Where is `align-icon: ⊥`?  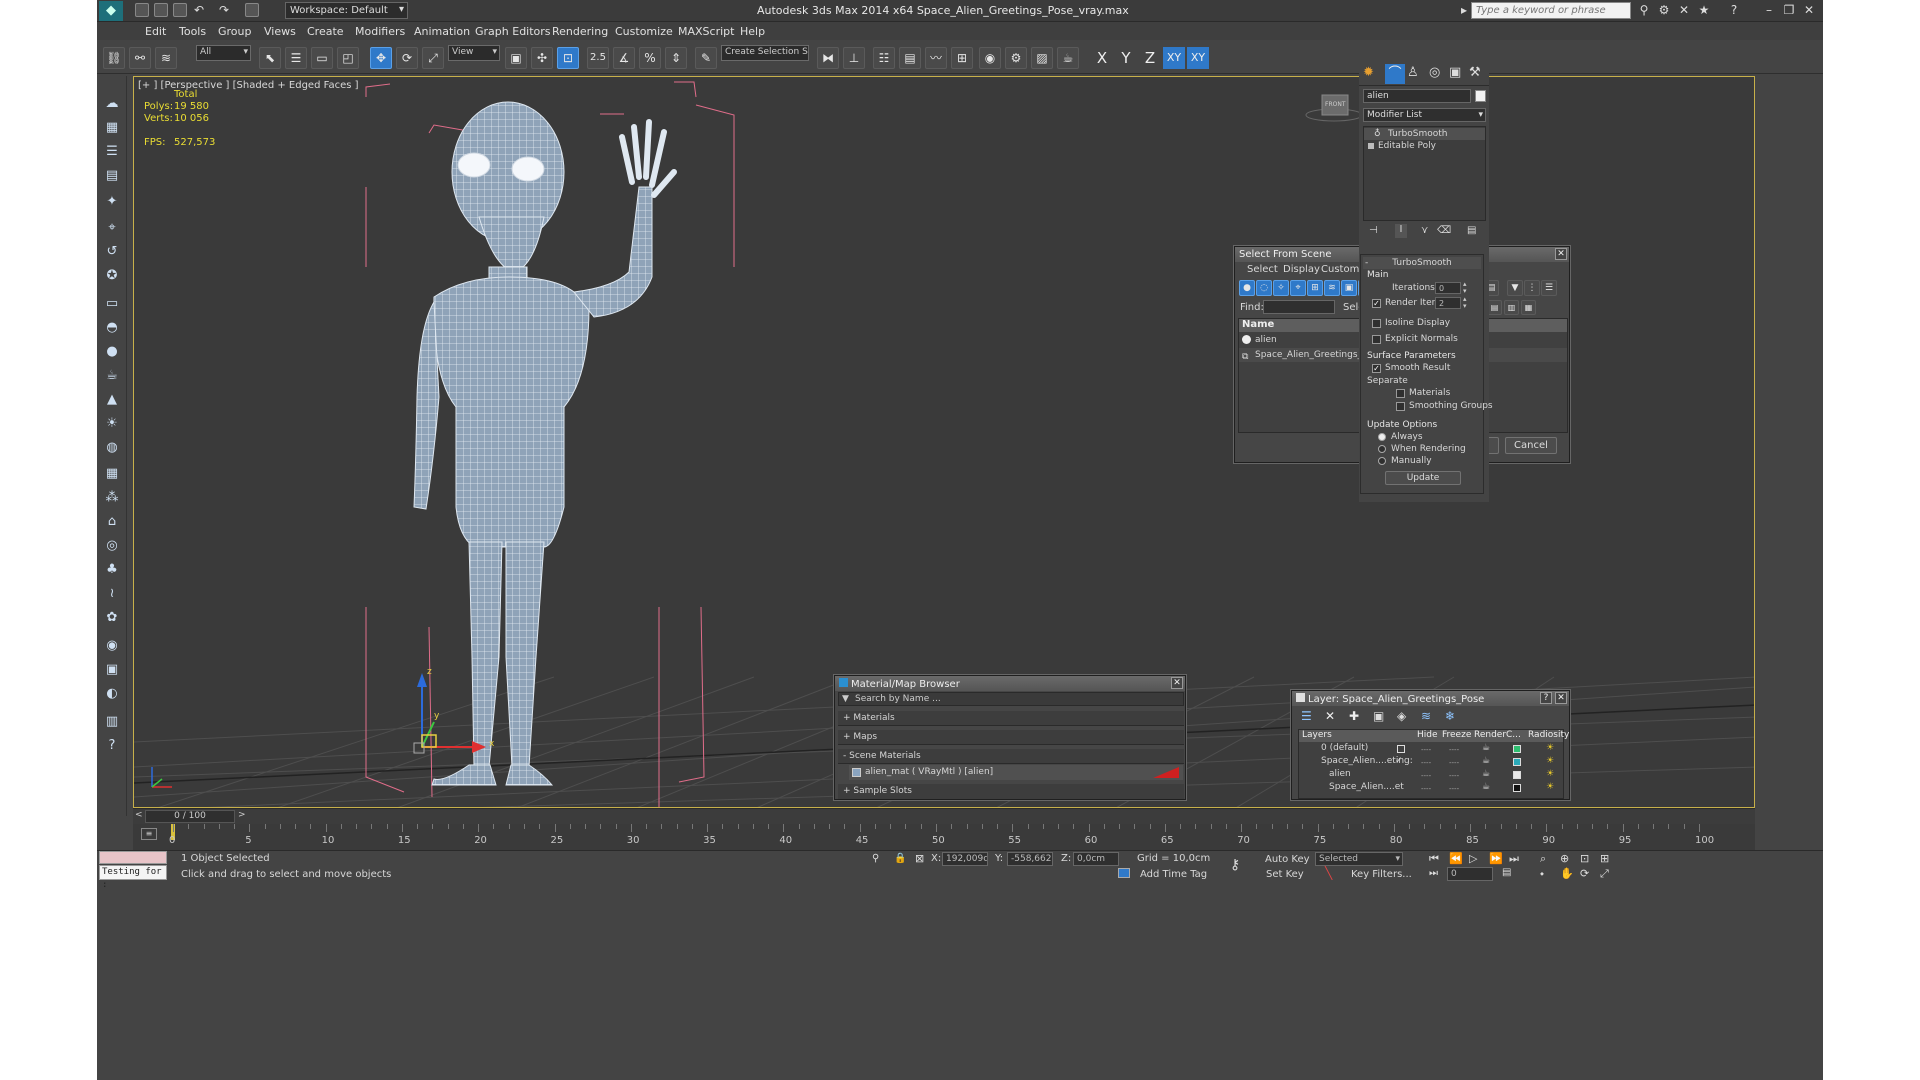 align-icon: ⊥ is located at coordinates (854, 58).